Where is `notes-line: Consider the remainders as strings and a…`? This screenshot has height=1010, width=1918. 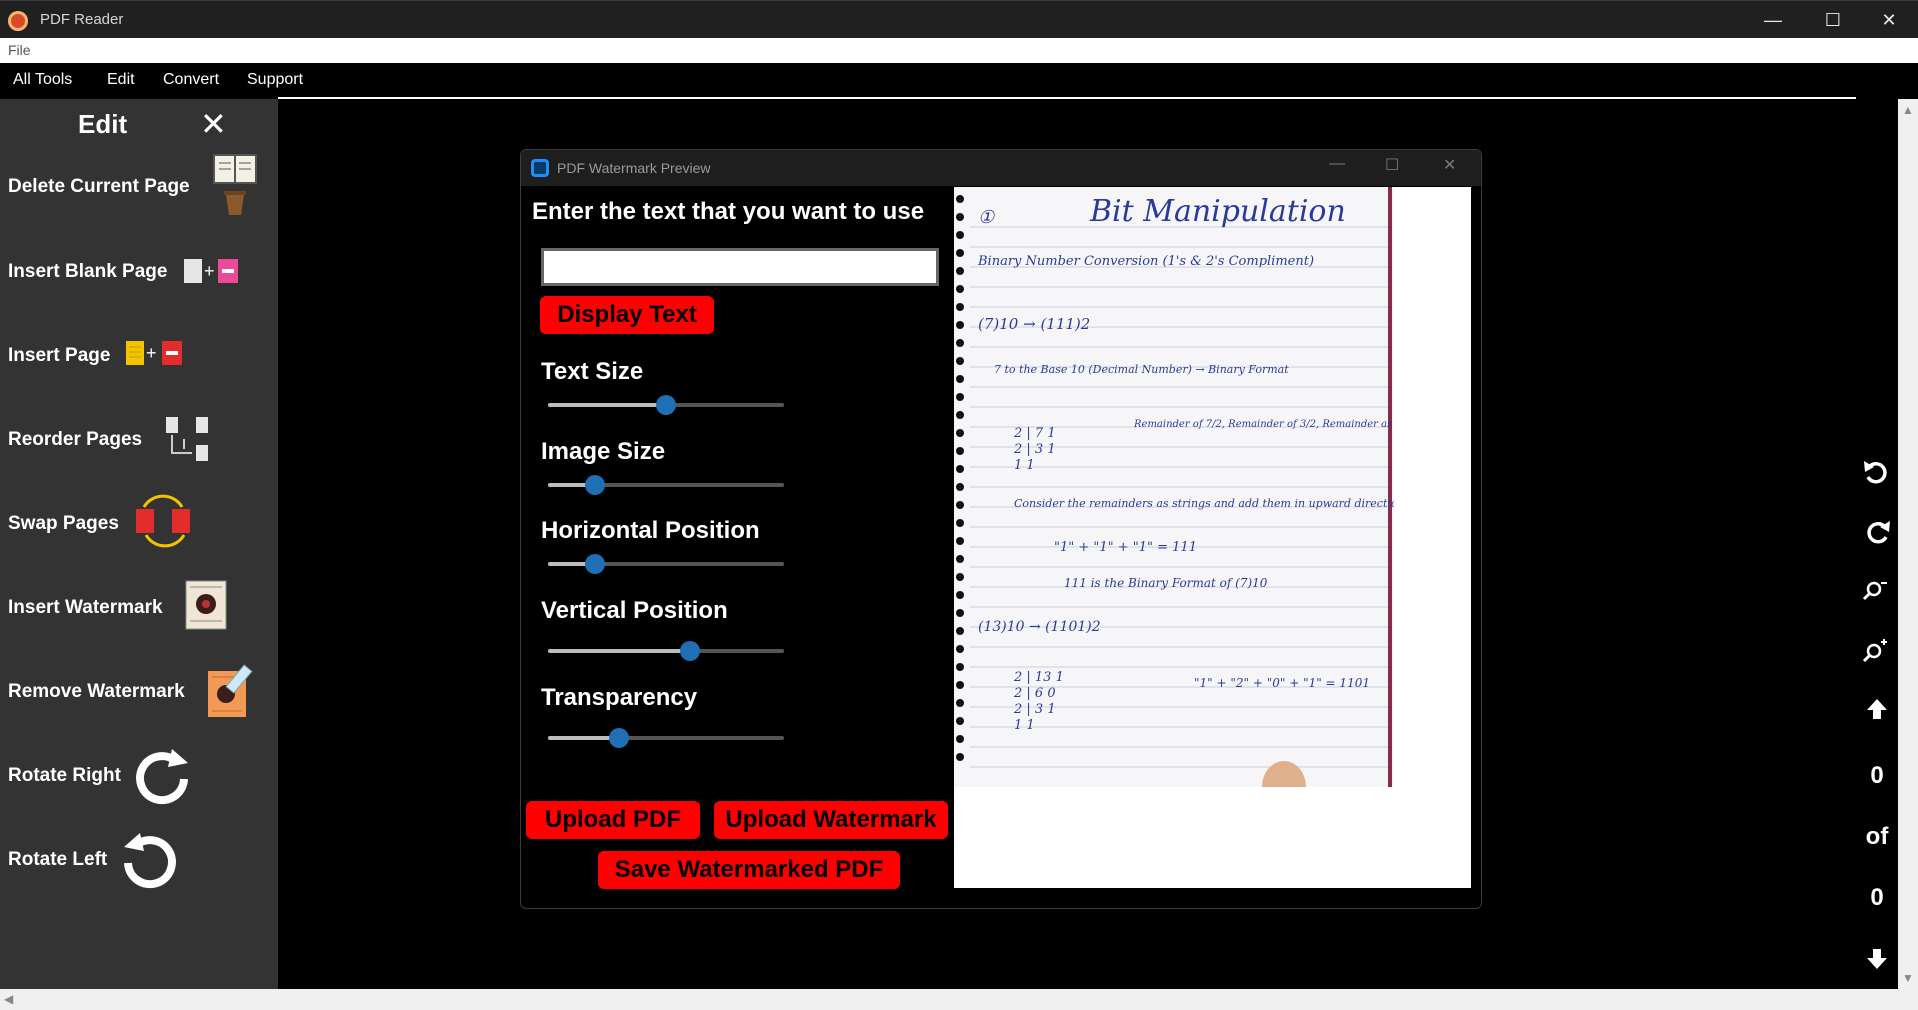 notes-line: Consider the remainders as strings and a… is located at coordinates (1204, 503).